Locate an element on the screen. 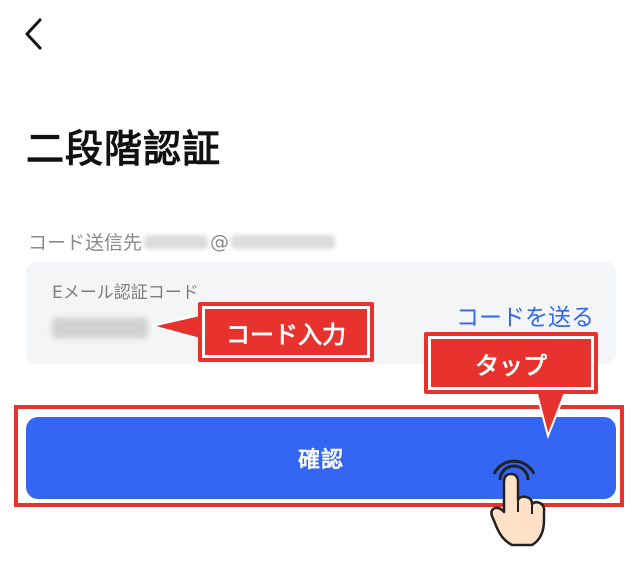 The height and width of the screenshot is (563, 642). destination-line: コード送信先 @ is located at coordinates (182, 241).